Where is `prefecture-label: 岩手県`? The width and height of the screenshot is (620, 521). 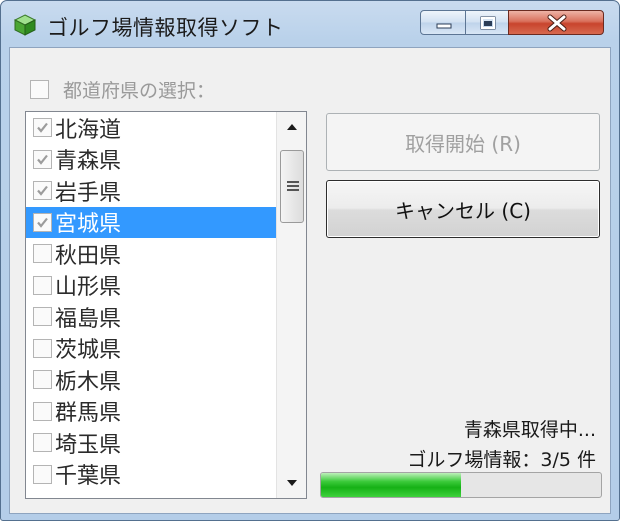 prefecture-label: 岩手県 is located at coordinates (88, 193).